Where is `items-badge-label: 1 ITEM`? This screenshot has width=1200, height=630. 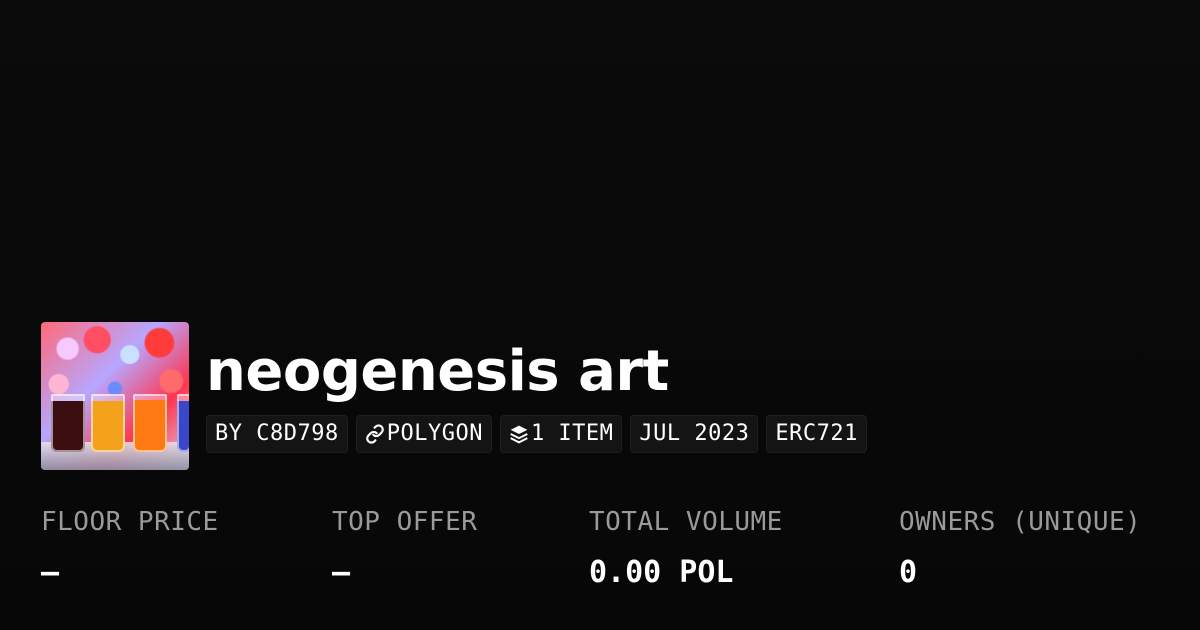
items-badge-label: 1 ITEM is located at coordinates (572, 433).